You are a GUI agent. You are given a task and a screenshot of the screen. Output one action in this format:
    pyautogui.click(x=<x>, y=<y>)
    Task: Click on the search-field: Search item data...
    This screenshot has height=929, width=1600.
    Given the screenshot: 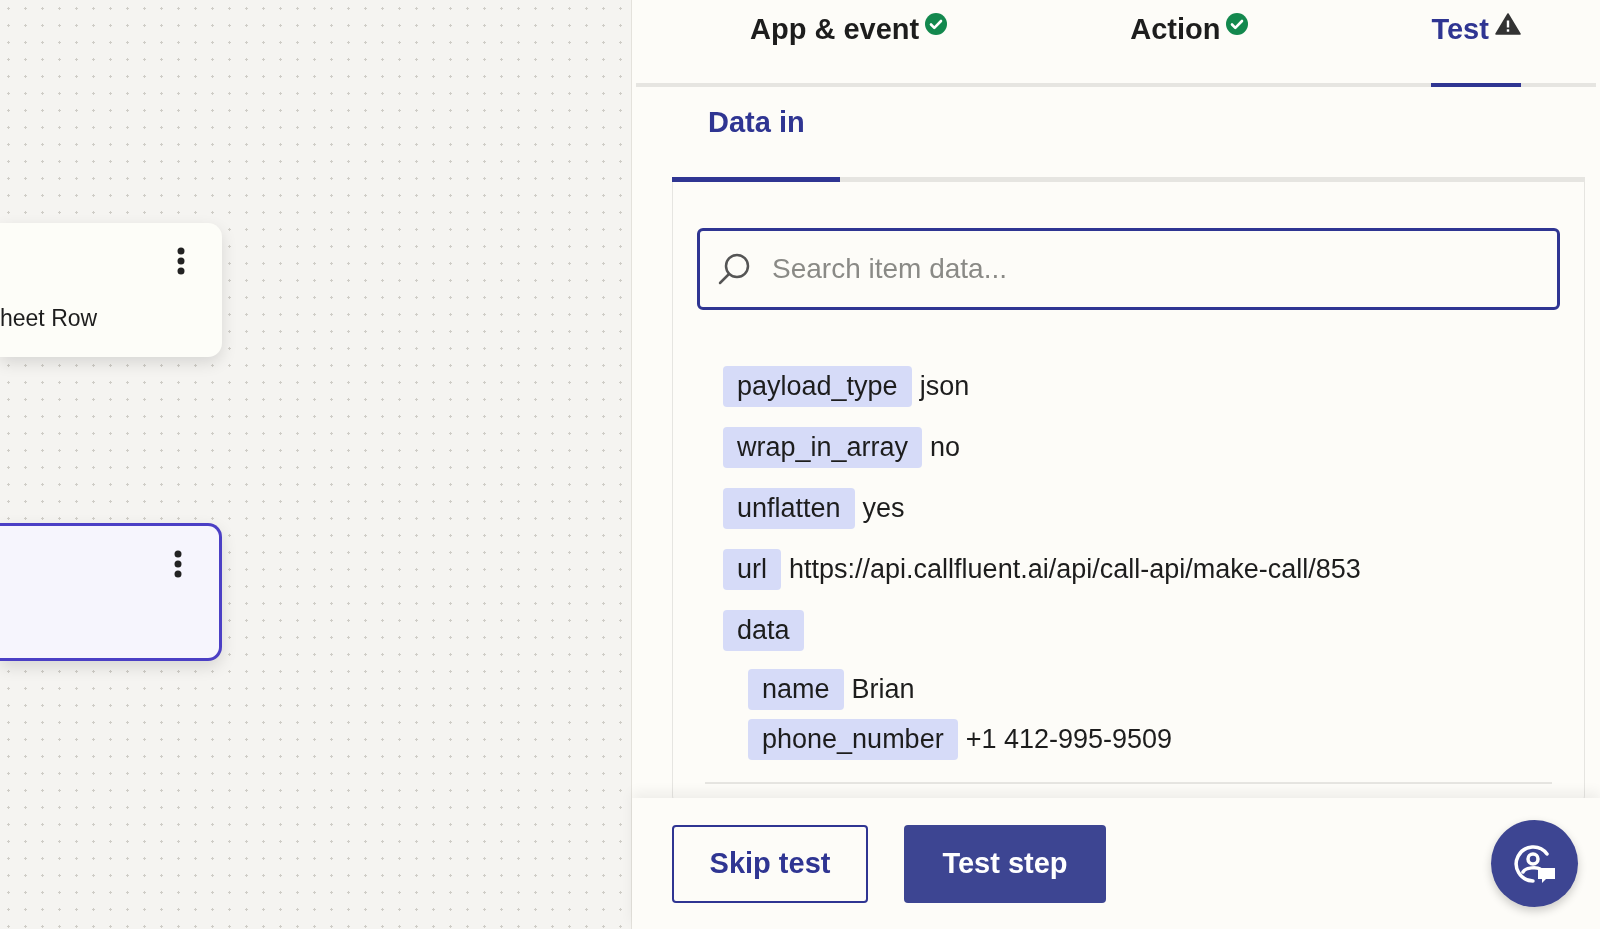 What is the action you would take?
    pyautogui.click(x=1128, y=269)
    